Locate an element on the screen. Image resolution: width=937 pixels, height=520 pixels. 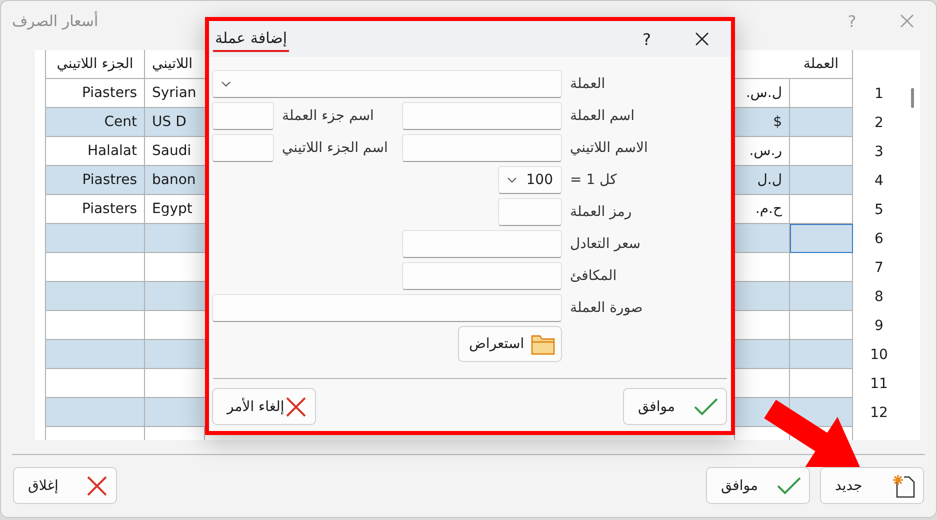
folder-icon is located at coordinates (543, 344).